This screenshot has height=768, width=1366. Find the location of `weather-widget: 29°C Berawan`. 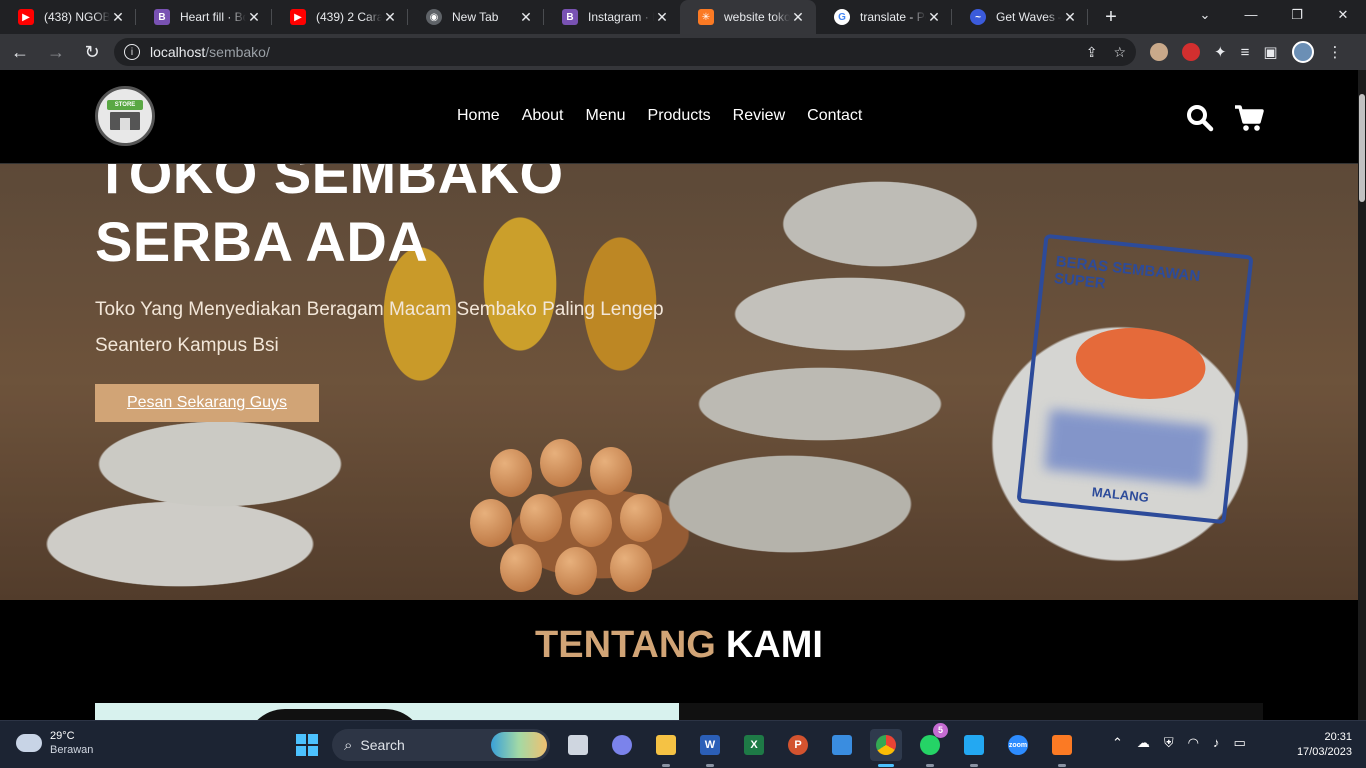

weather-widget: 29°C Berawan is located at coordinates (54, 742).